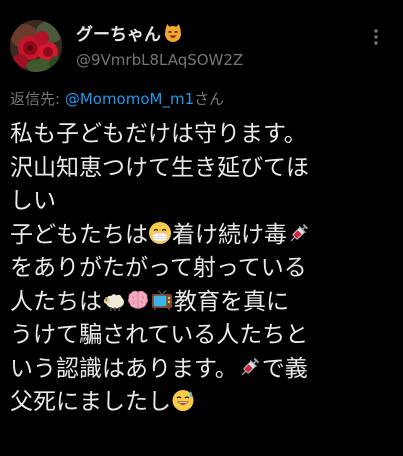 This screenshot has width=403, height=456. I want to click on tweet-text-run: 沢山知恵つけて生き延びてほ, so click(159, 167).